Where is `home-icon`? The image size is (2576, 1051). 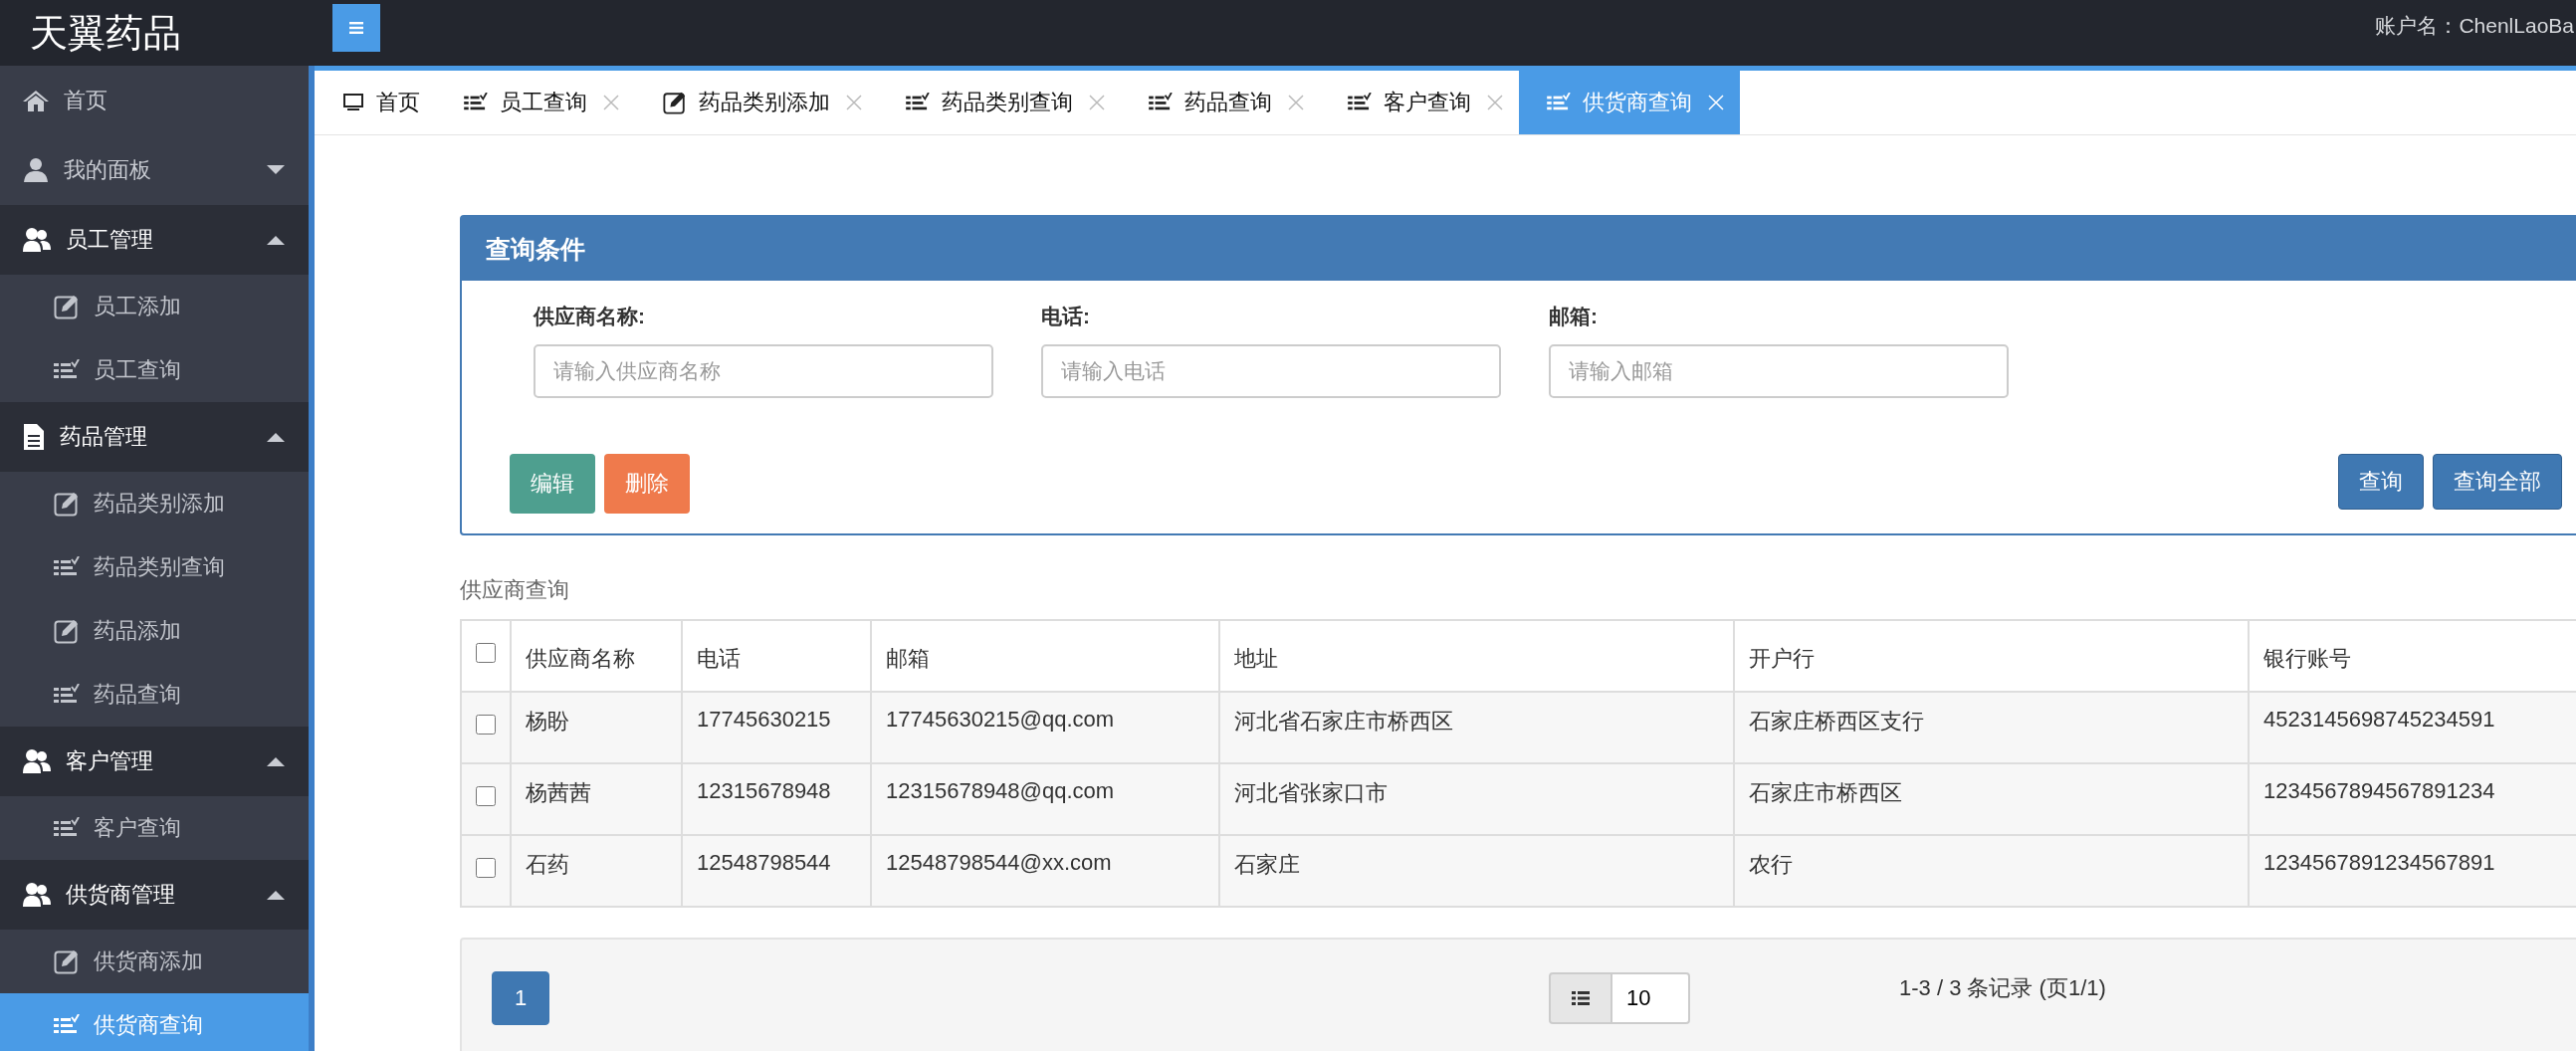
home-icon is located at coordinates (36, 101).